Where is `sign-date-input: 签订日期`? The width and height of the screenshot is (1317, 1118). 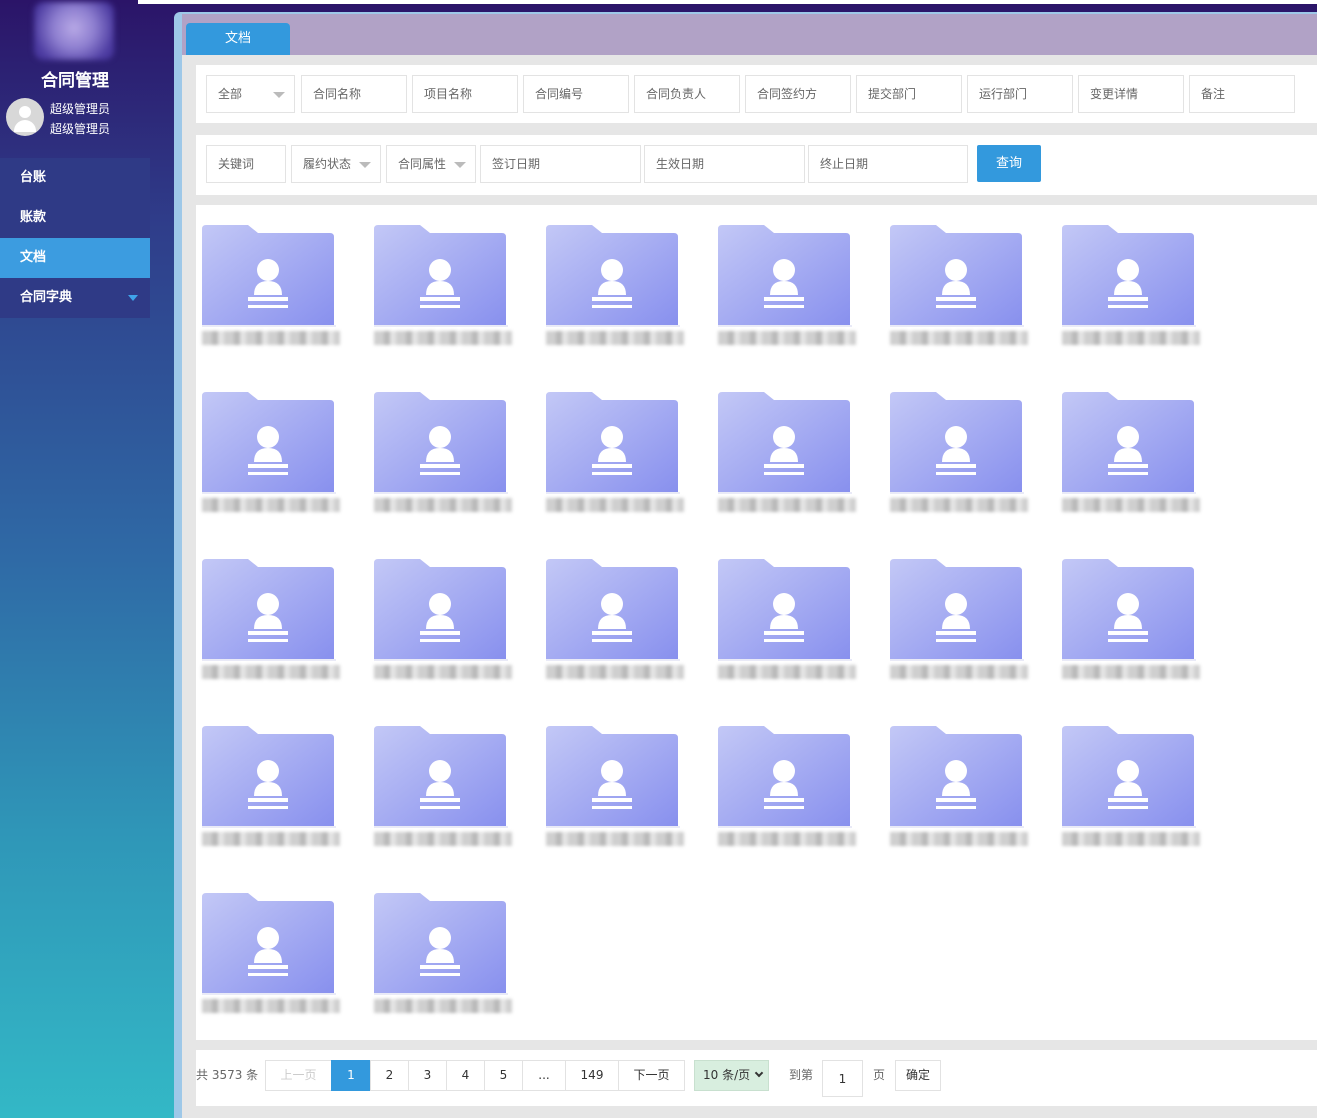
sign-date-input: 签订日期 is located at coordinates (560, 164).